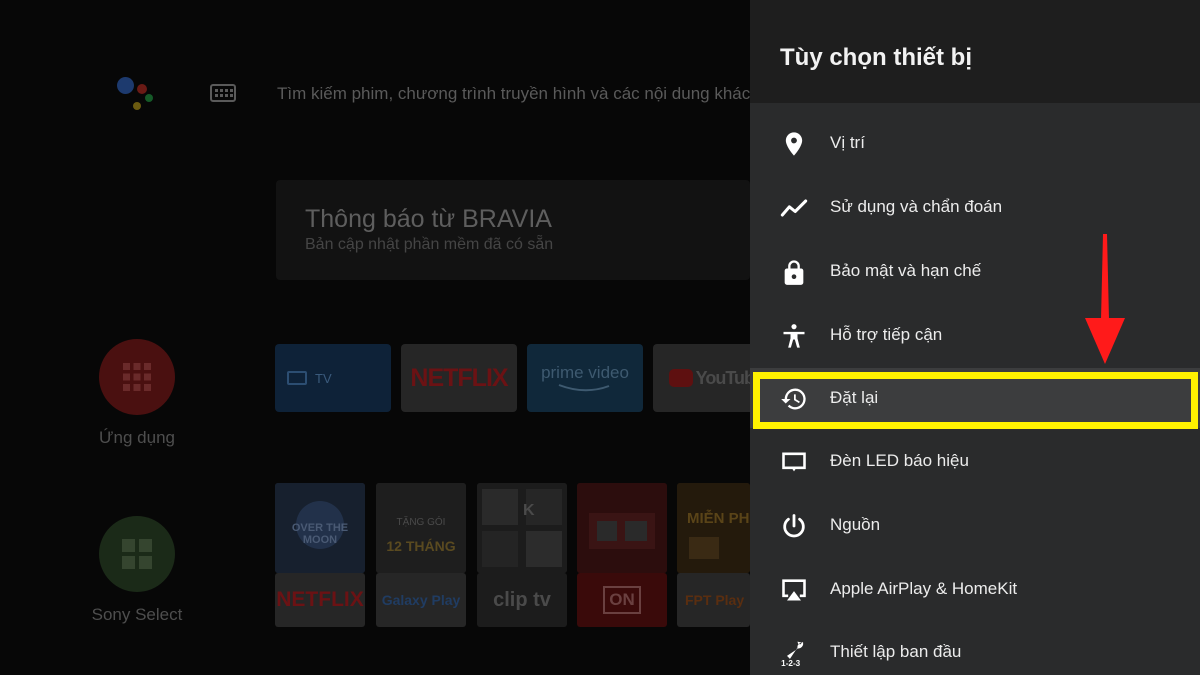 The height and width of the screenshot is (675, 1200). I want to click on location-pin-icon, so click(794, 144).